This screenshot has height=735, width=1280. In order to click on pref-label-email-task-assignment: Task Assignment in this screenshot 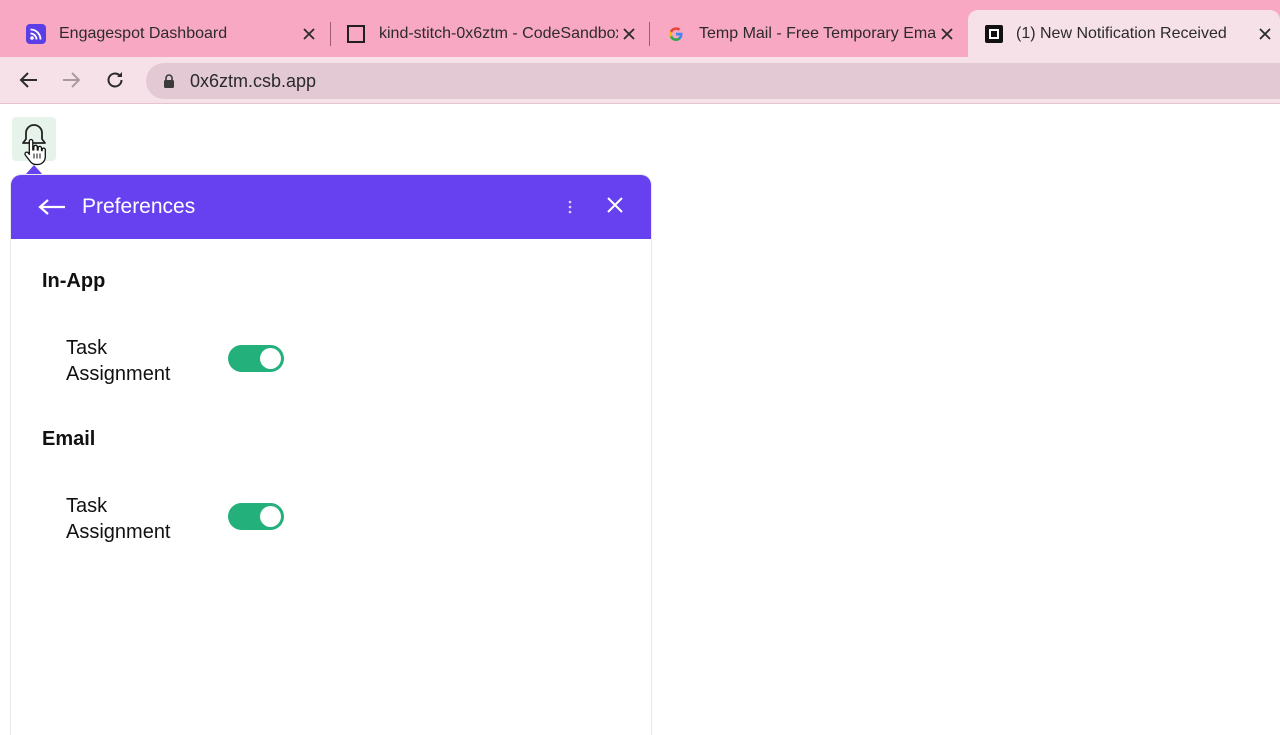, I will do `click(118, 519)`.